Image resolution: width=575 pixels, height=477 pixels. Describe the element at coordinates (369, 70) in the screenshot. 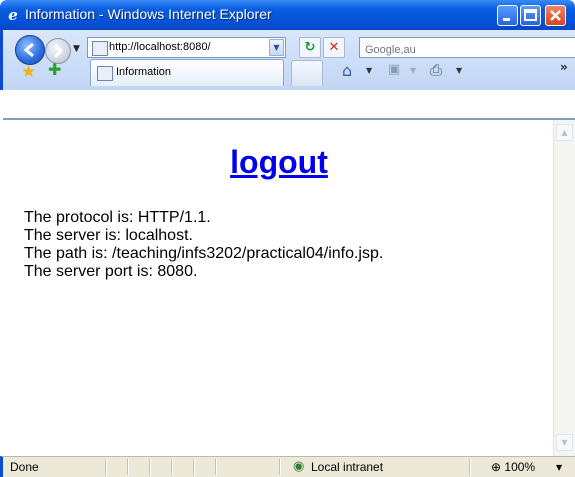

I see `home-dropdown-icon: ▼` at that location.